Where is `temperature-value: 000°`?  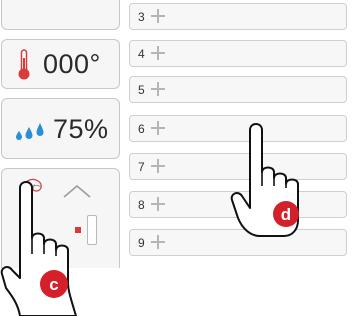 temperature-value: 000° is located at coordinates (72, 64).